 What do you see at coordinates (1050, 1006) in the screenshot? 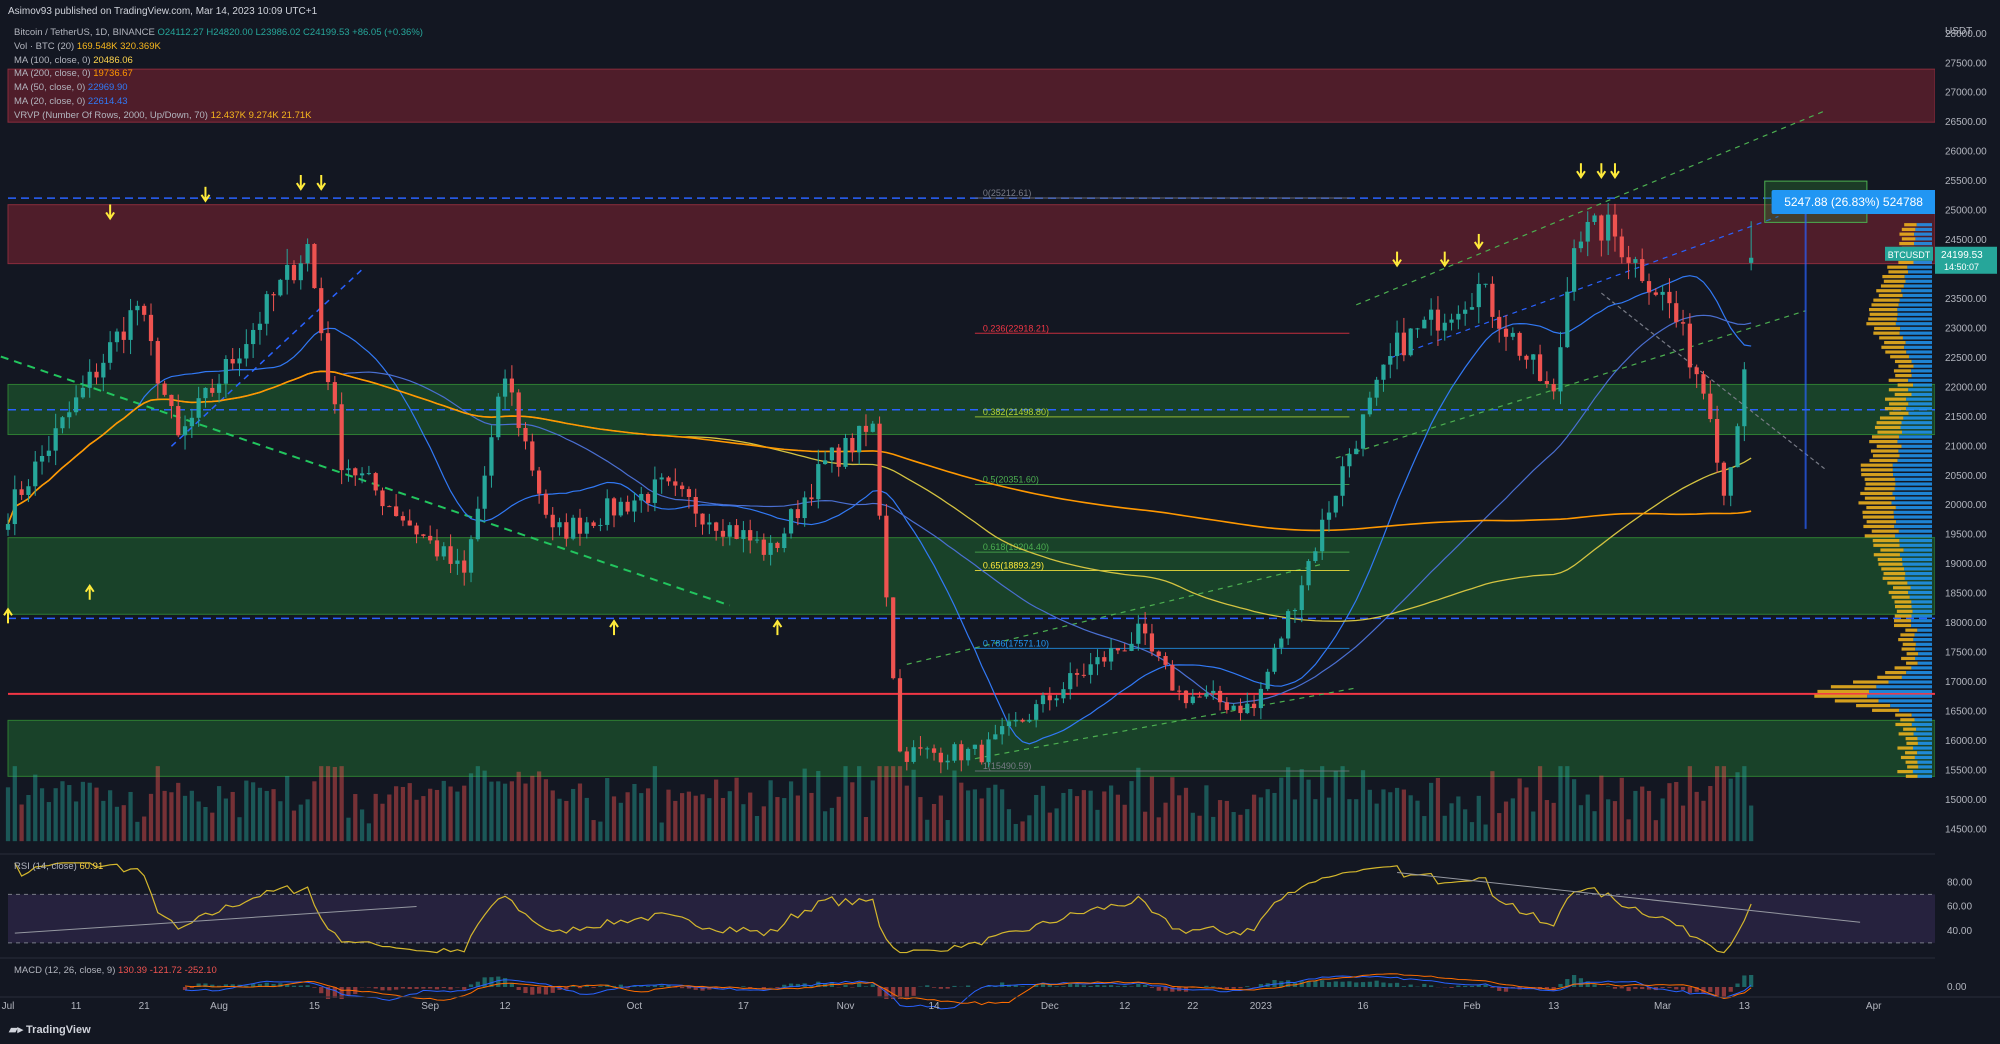
I see `time-tick-label: Dec` at bounding box center [1050, 1006].